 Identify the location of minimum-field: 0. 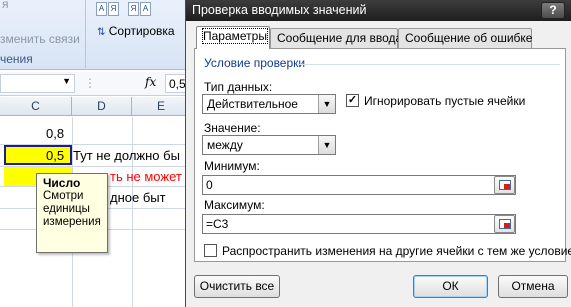
(359, 185).